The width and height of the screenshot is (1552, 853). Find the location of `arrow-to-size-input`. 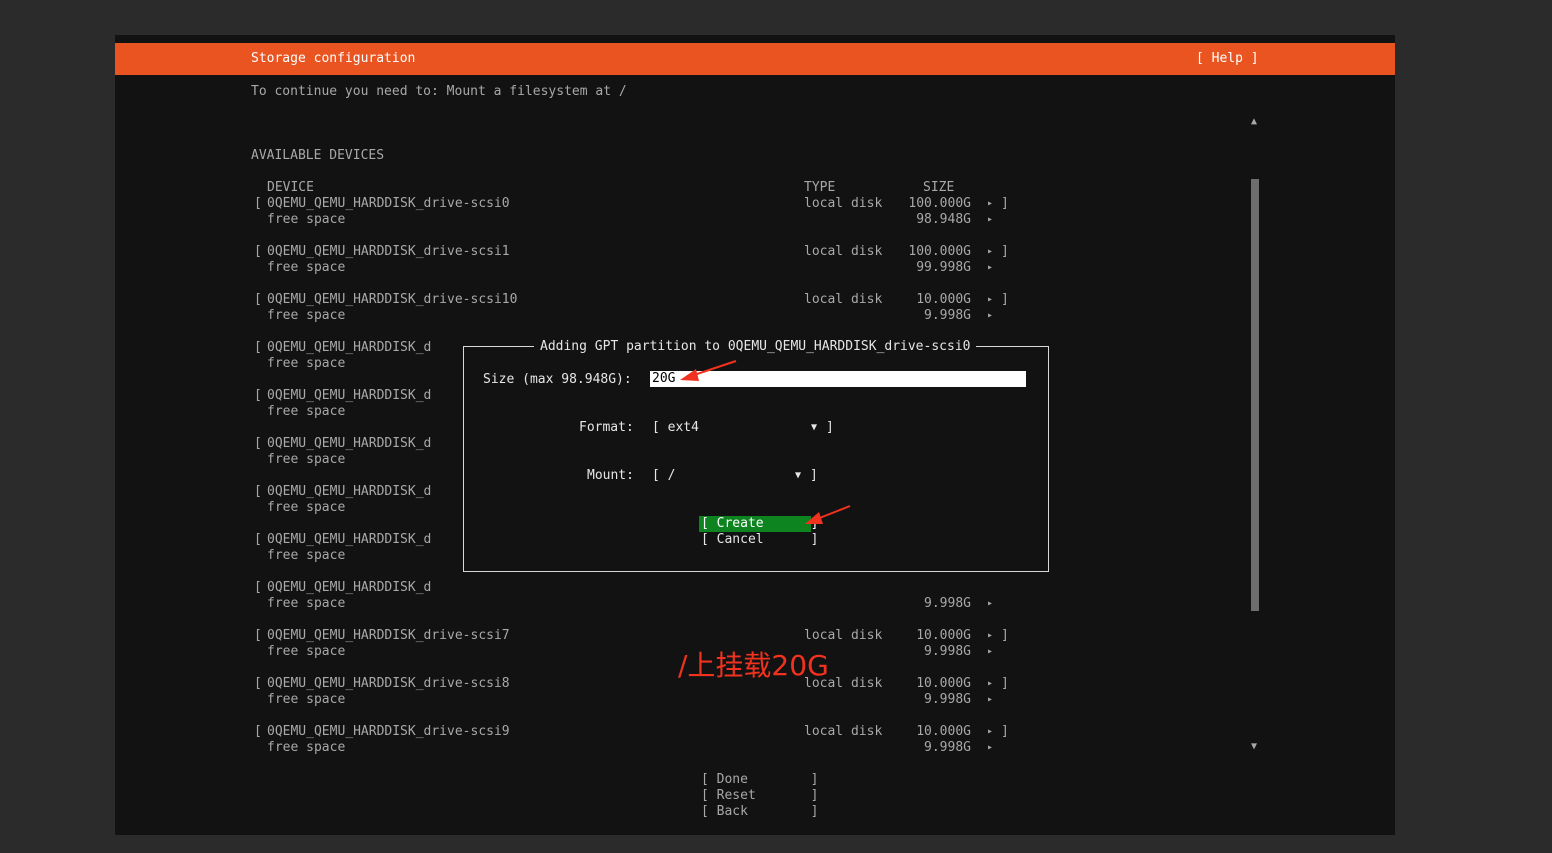

arrow-to-size-input is located at coordinates (708, 370).